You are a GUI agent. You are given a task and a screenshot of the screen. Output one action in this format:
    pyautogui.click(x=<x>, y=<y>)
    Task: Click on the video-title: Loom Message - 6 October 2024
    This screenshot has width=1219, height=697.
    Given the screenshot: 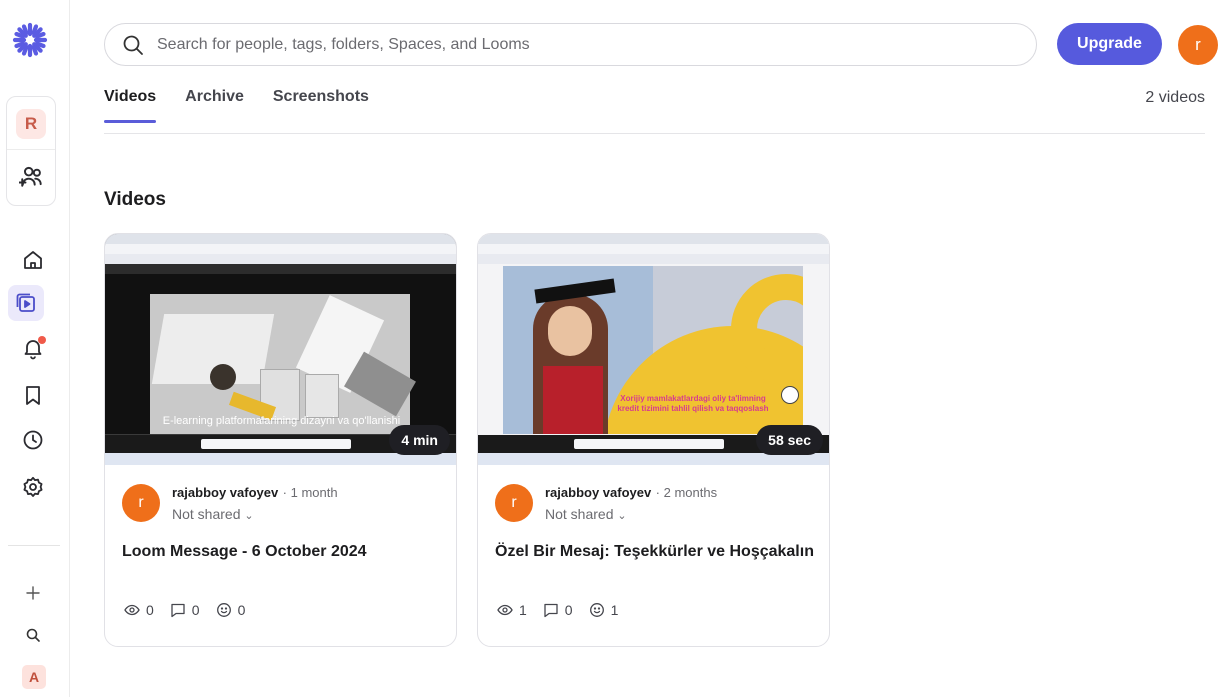 What is the action you would take?
    pyautogui.click(x=282, y=552)
    